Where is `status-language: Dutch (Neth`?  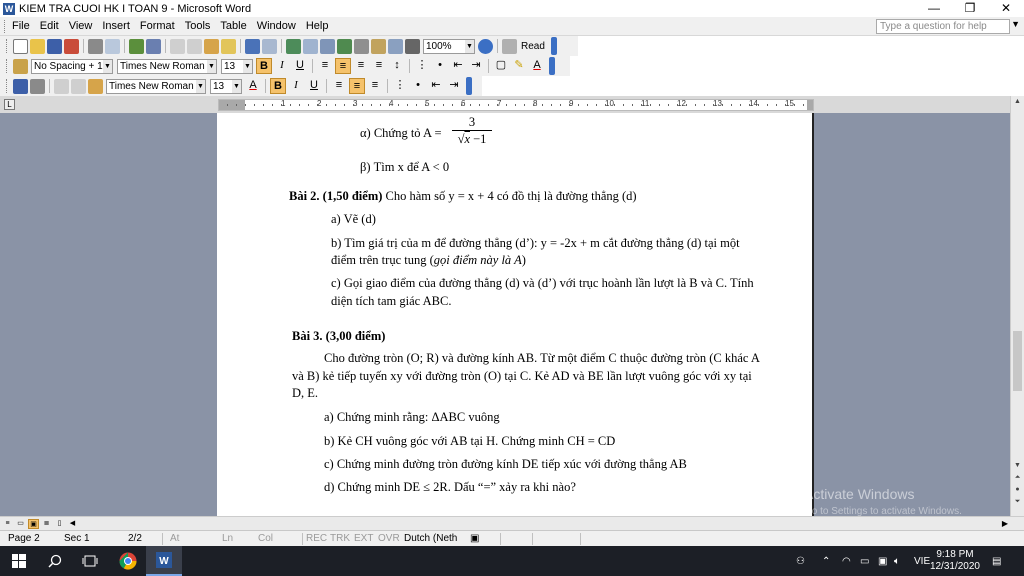 status-language: Dutch (Neth is located at coordinates (430, 538).